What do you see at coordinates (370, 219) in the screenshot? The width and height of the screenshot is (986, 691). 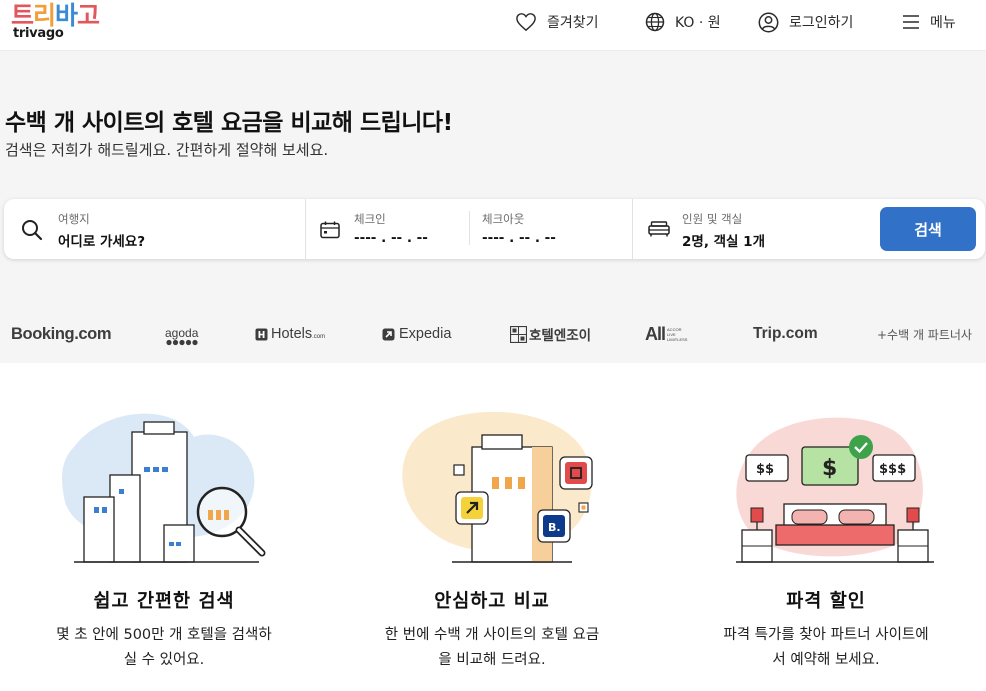 I see `checkin-label: 체크인` at bounding box center [370, 219].